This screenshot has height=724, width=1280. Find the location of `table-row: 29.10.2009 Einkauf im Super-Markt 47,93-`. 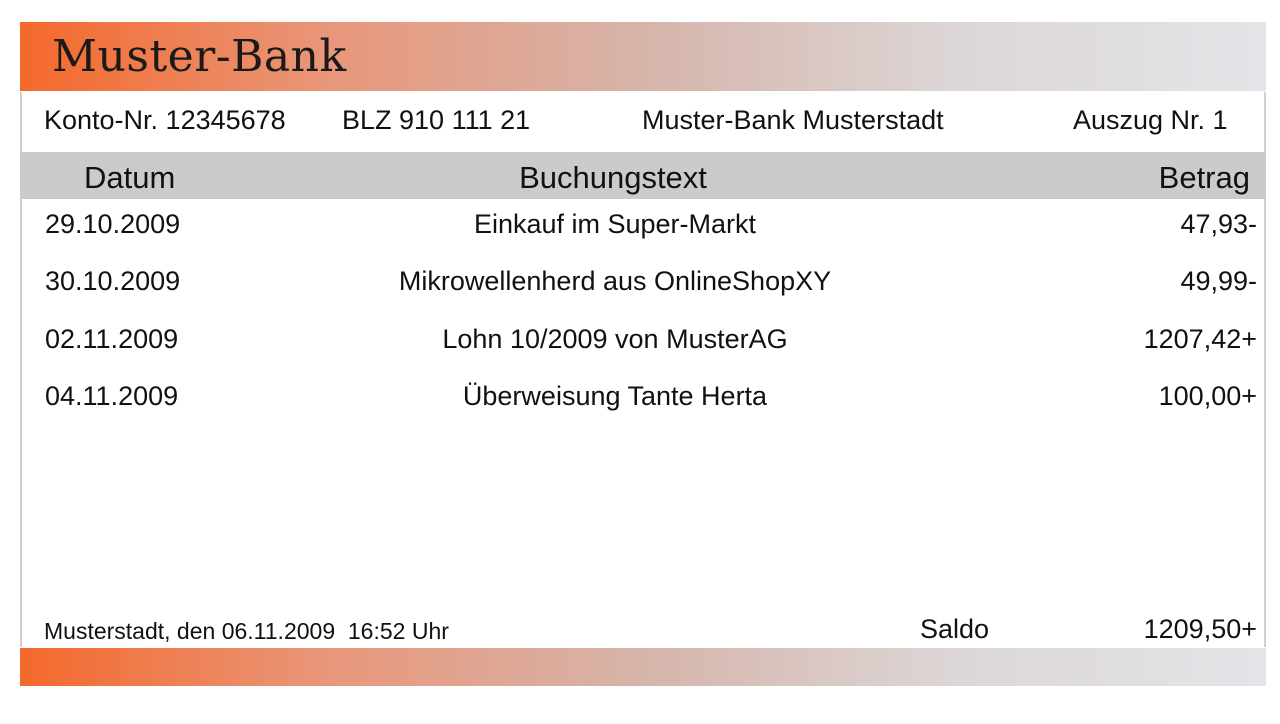

table-row: 29.10.2009 Einkauf im Super-Markt 47,93- is located at coordinates (640, 224).